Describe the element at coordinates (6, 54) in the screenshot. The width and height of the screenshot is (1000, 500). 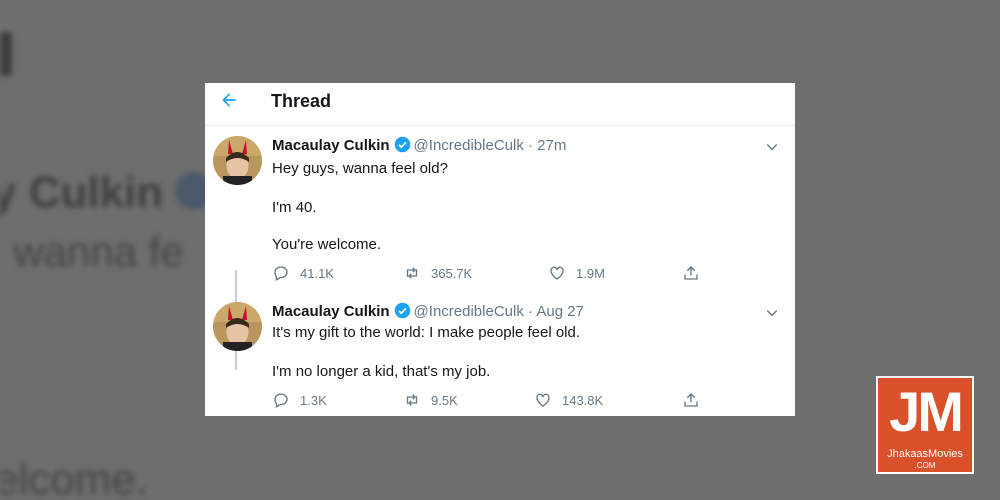
I see `background-block` at that location.